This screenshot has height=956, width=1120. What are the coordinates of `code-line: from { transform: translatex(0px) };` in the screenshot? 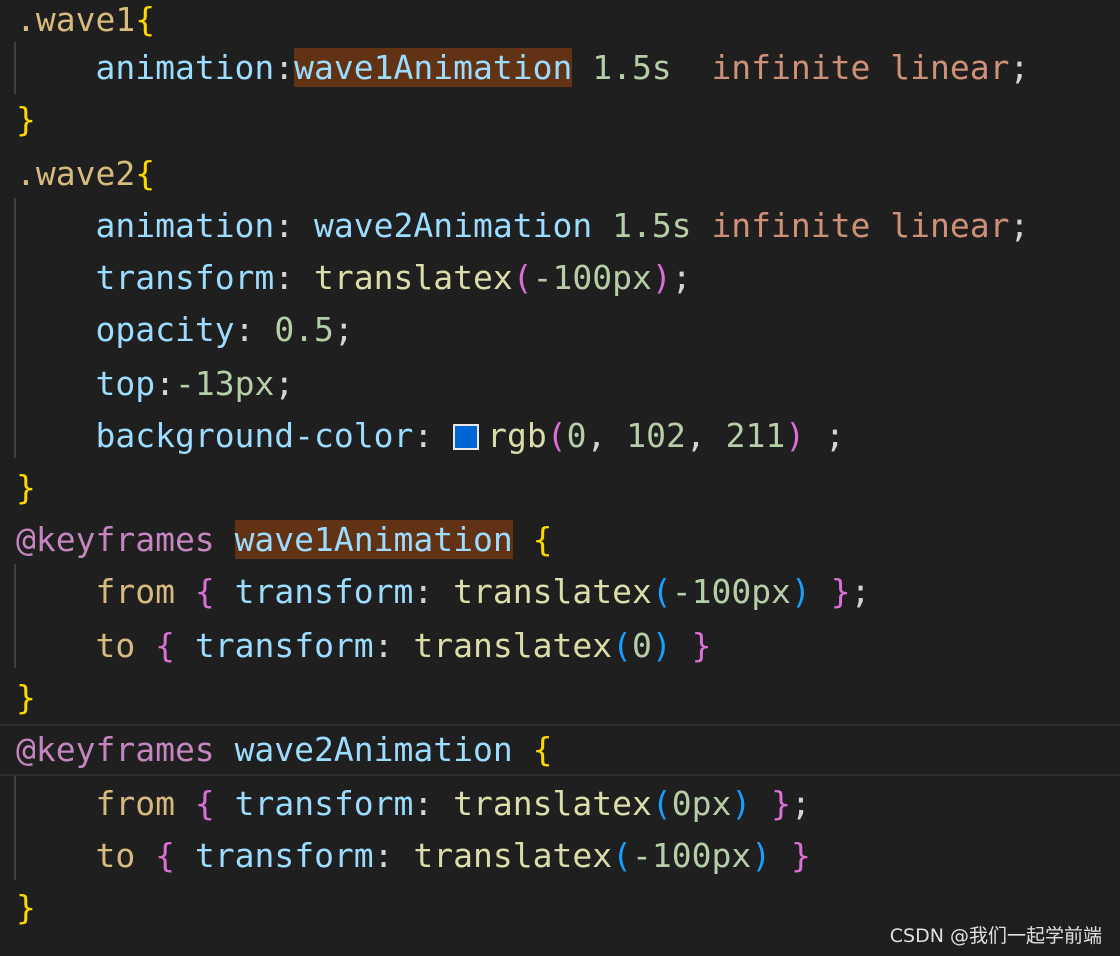 It's located at (560, 804).